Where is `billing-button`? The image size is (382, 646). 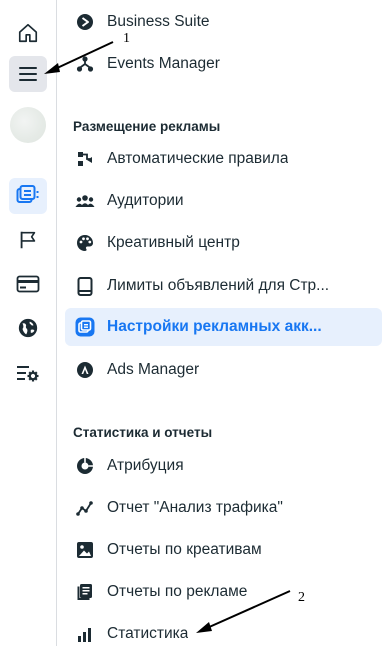 billing-button is located at coordinates (28, 284).